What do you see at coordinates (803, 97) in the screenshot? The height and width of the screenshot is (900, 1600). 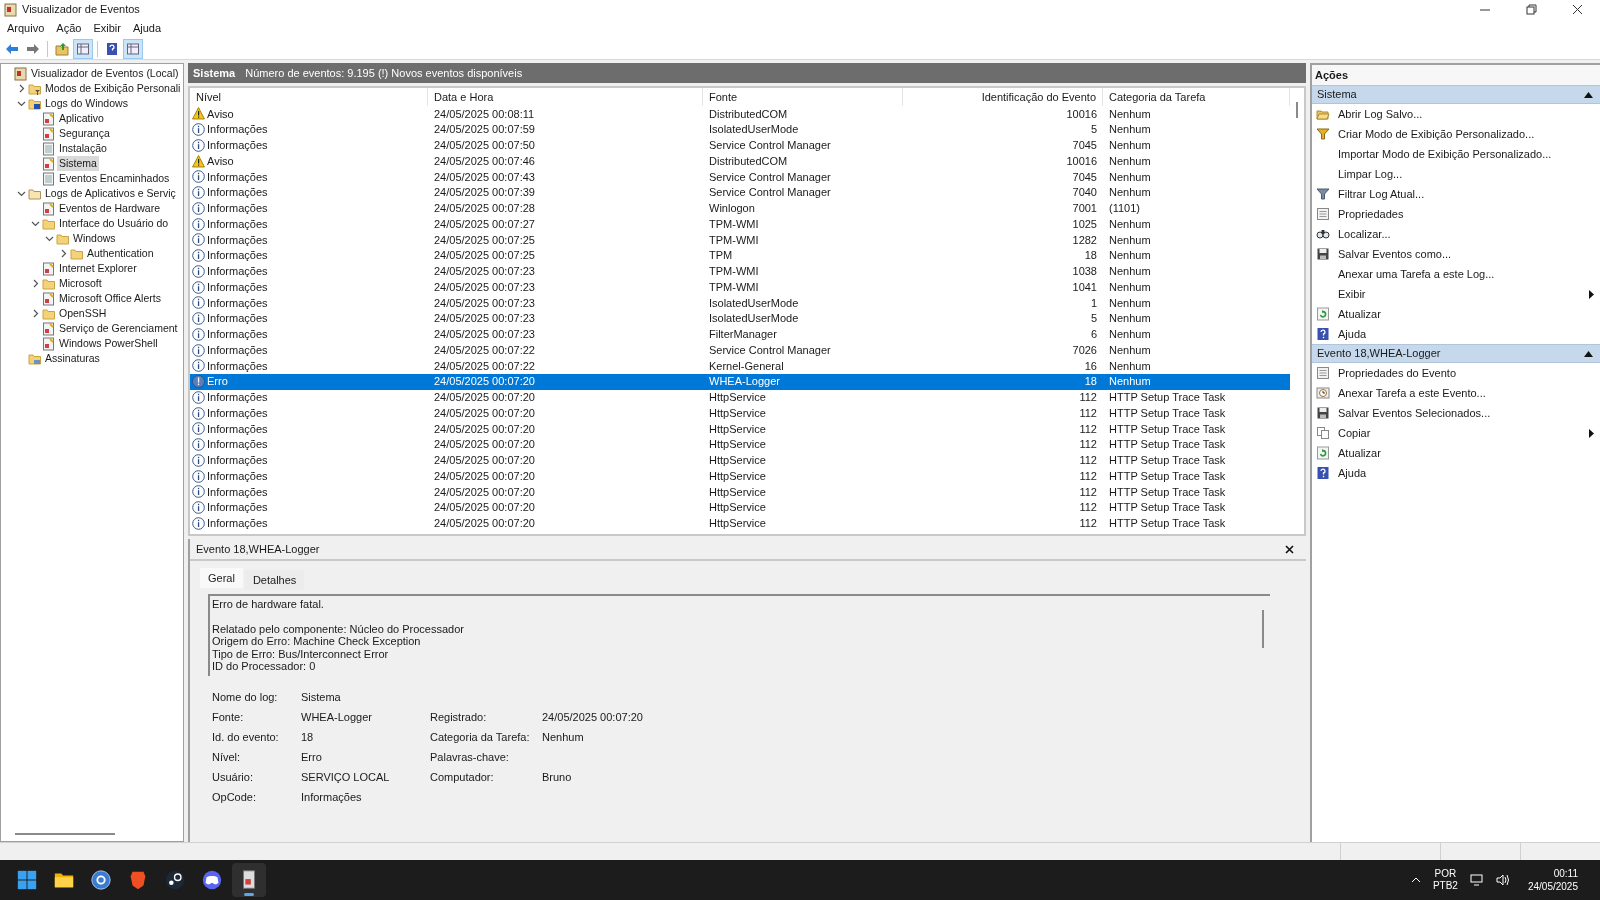 I see `column-header: Fonte` at bounding box center [803, 97].